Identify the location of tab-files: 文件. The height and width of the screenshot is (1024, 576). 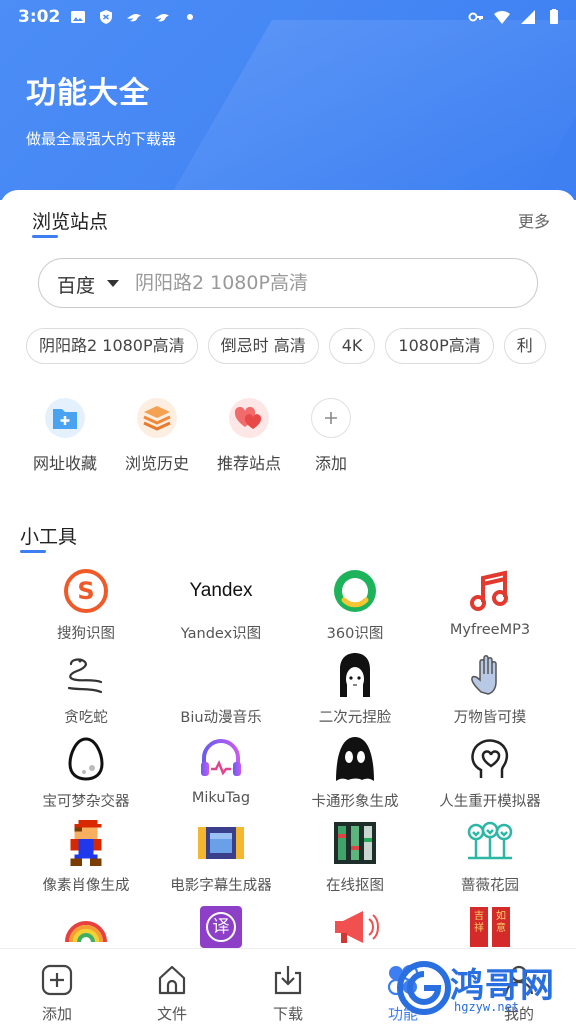
(172, 993).